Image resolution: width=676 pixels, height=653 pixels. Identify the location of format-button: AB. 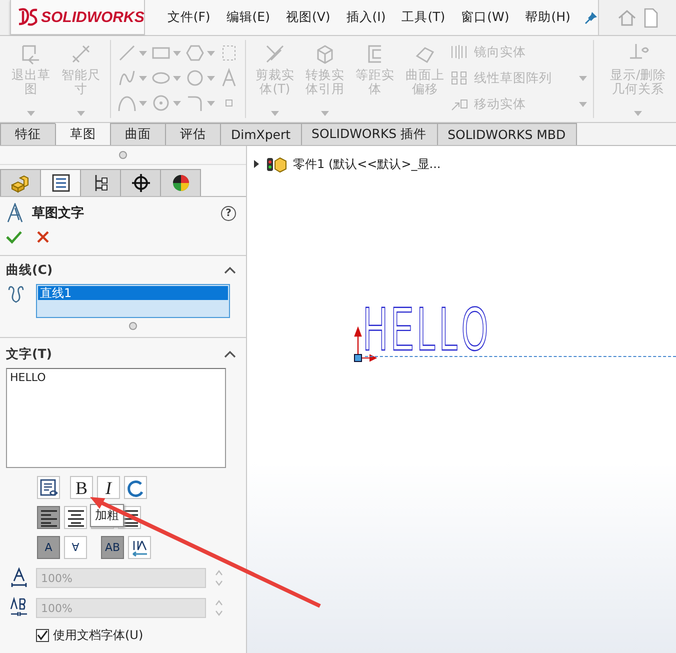
(112, 547).